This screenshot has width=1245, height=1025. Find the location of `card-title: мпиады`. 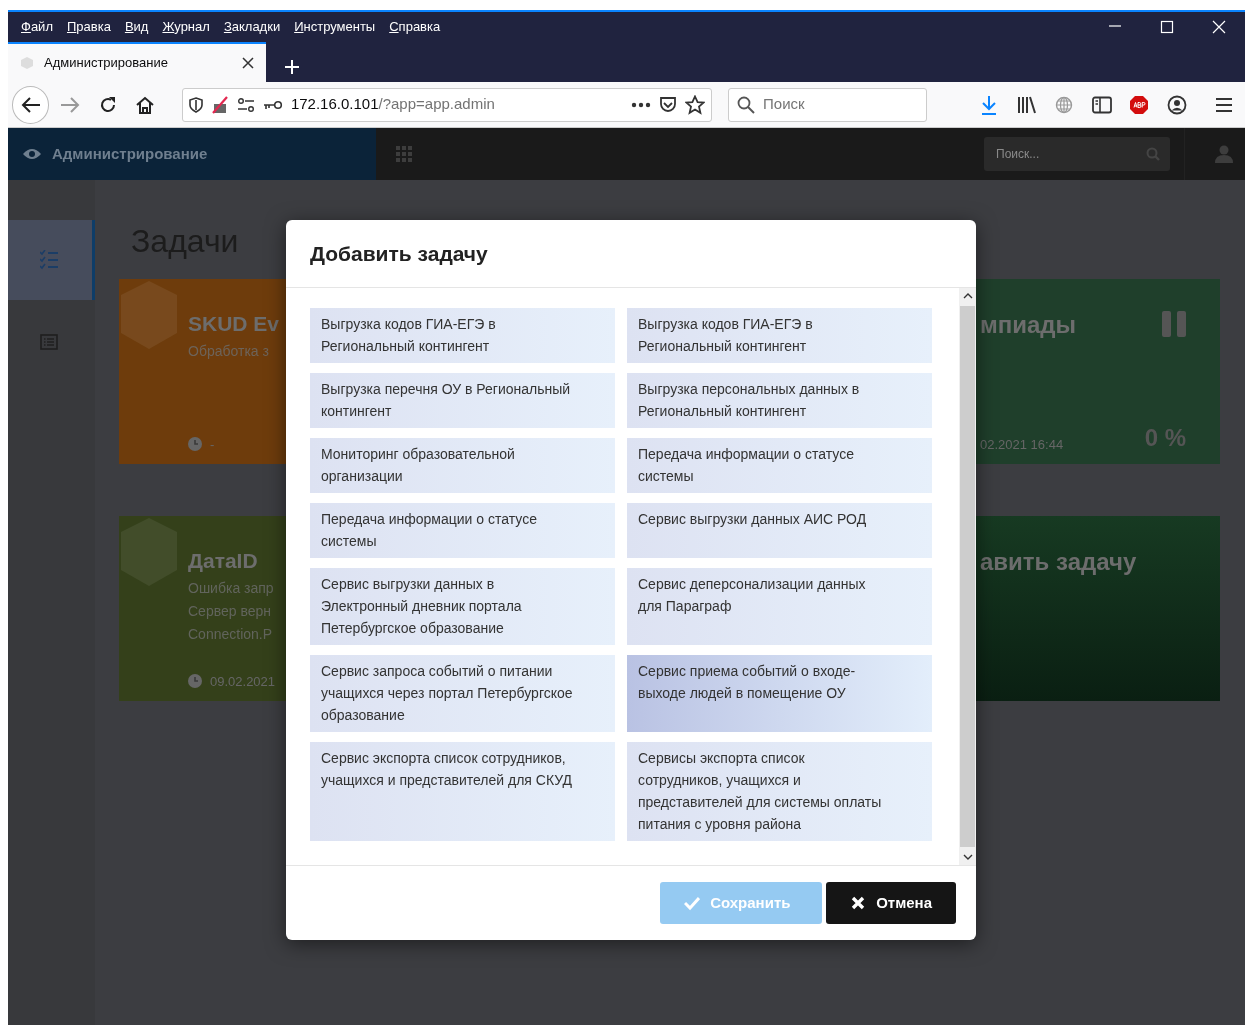

card-title: мпиады is located at coordinates (1028, 325).